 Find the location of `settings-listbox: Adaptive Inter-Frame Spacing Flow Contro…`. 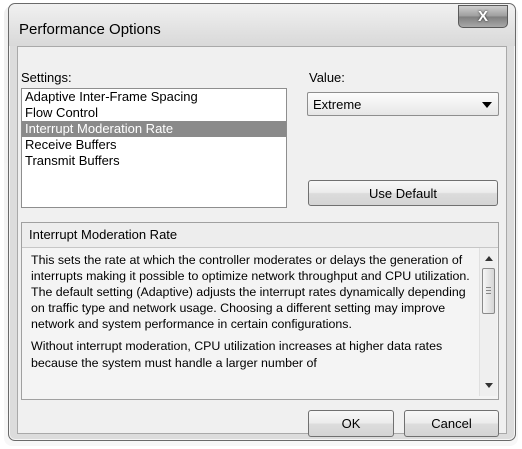

settings-listbox: Adaptive Inter-Frame Spacing Flow Contro… is located at coordinates (154, 148).